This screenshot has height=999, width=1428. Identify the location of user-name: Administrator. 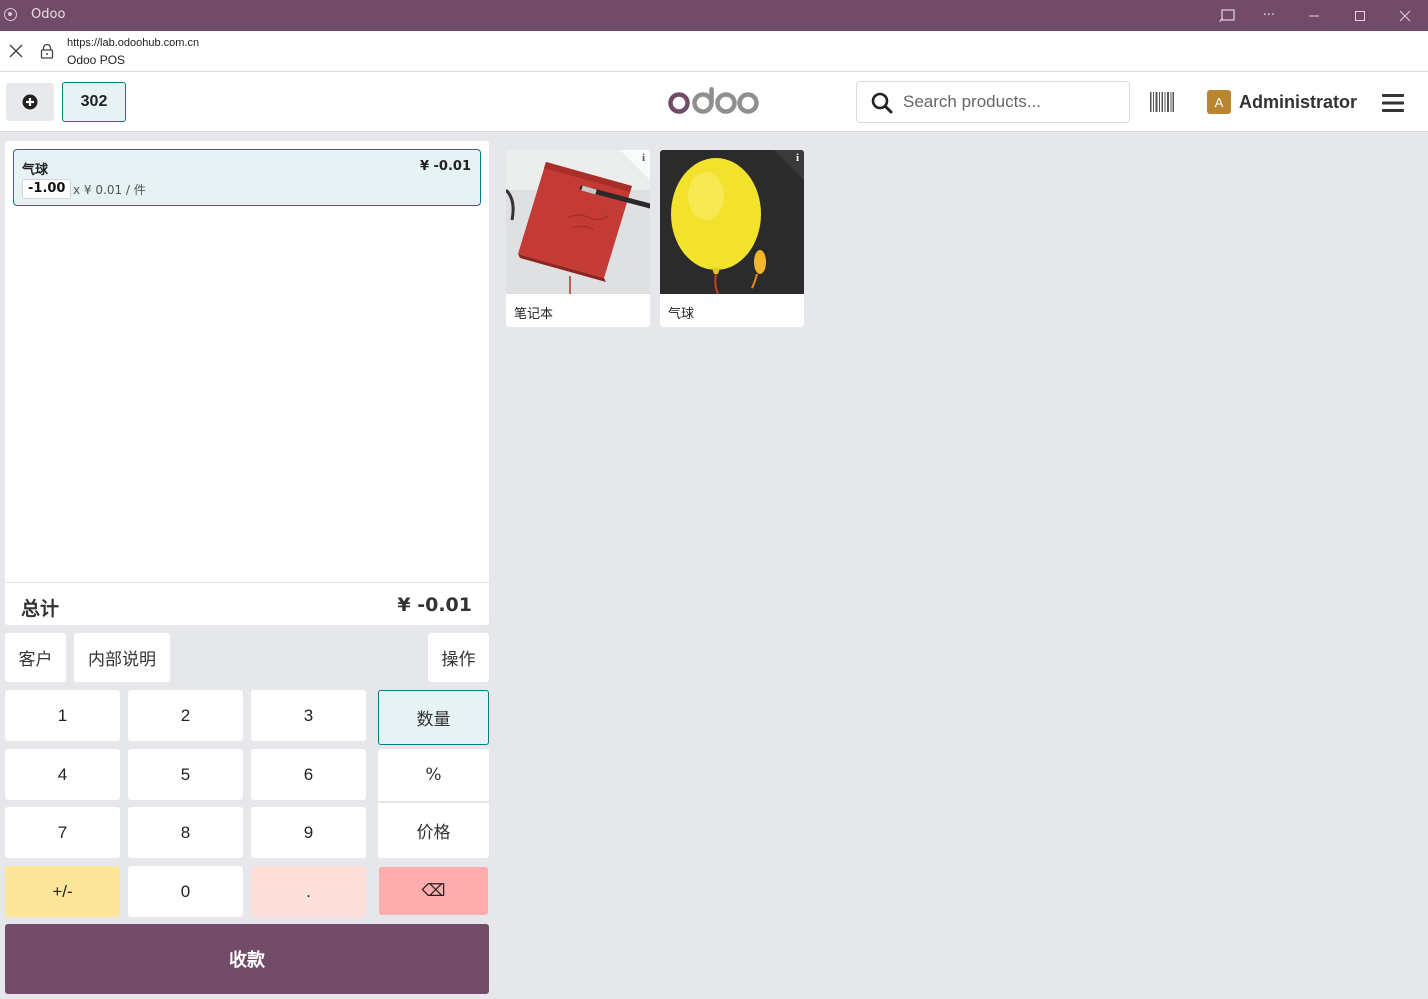
(1298, 102).